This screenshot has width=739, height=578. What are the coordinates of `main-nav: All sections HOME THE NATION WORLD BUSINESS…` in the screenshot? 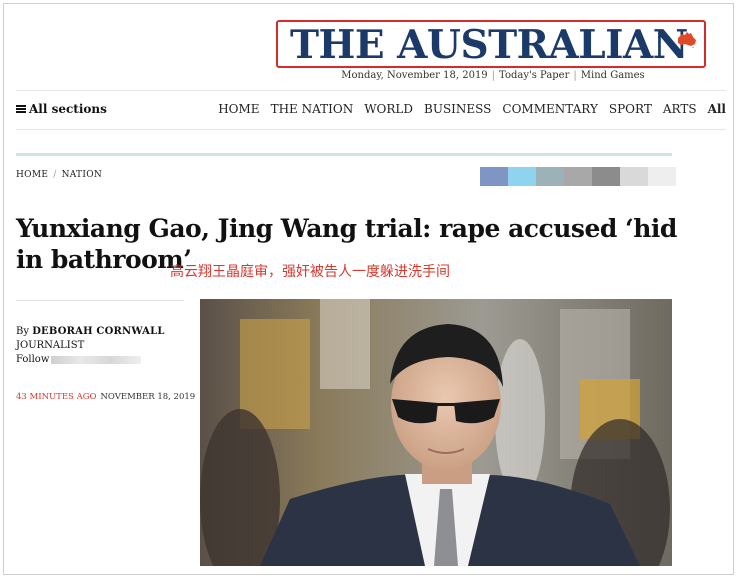 It's located at (371, 110).